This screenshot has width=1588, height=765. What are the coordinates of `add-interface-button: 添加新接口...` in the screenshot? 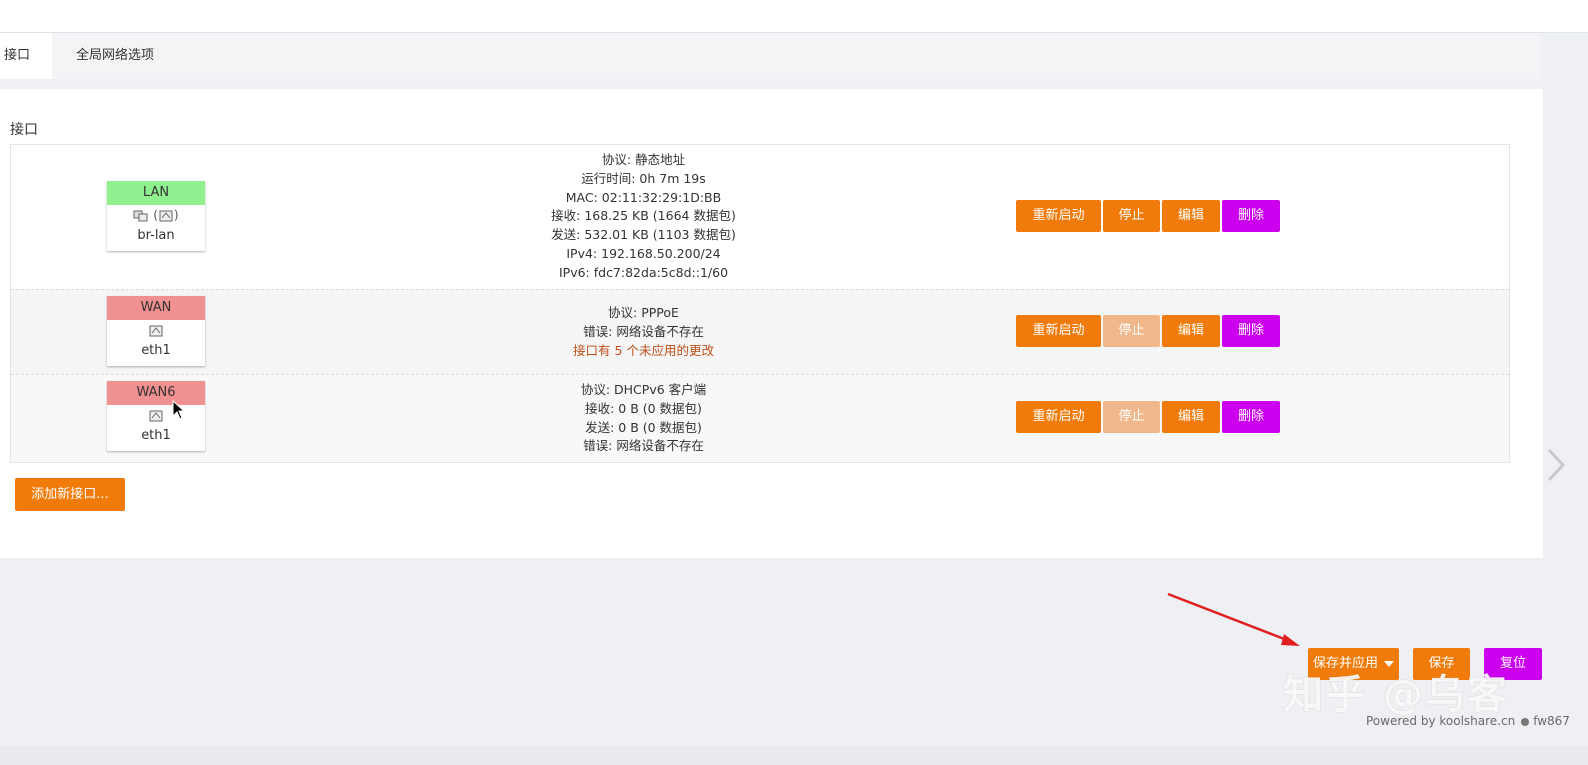 It's located at (70, 494).